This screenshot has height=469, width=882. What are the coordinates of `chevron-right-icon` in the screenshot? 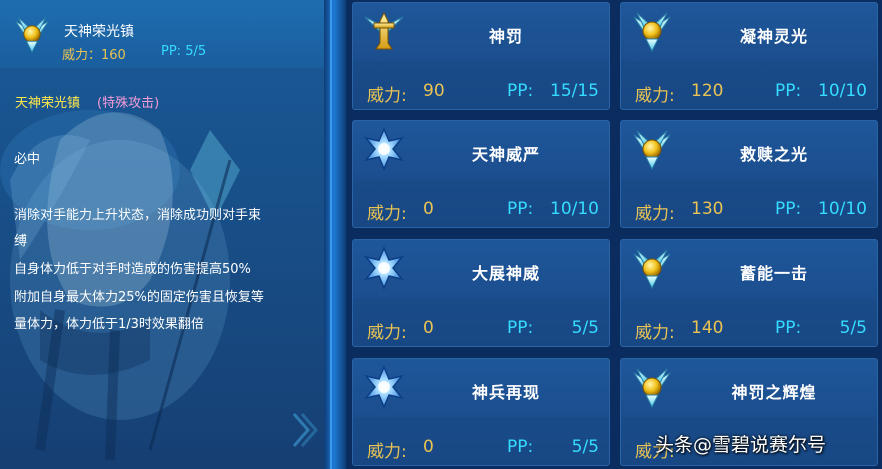 It's located at (305, 430).